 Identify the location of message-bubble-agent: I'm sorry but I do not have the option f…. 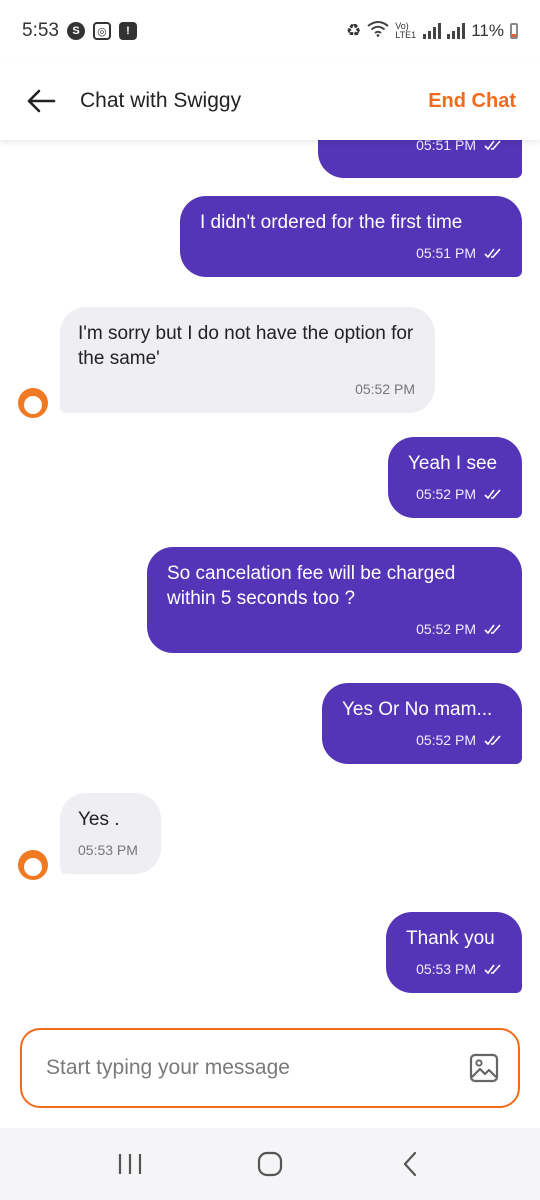
(247, 360).